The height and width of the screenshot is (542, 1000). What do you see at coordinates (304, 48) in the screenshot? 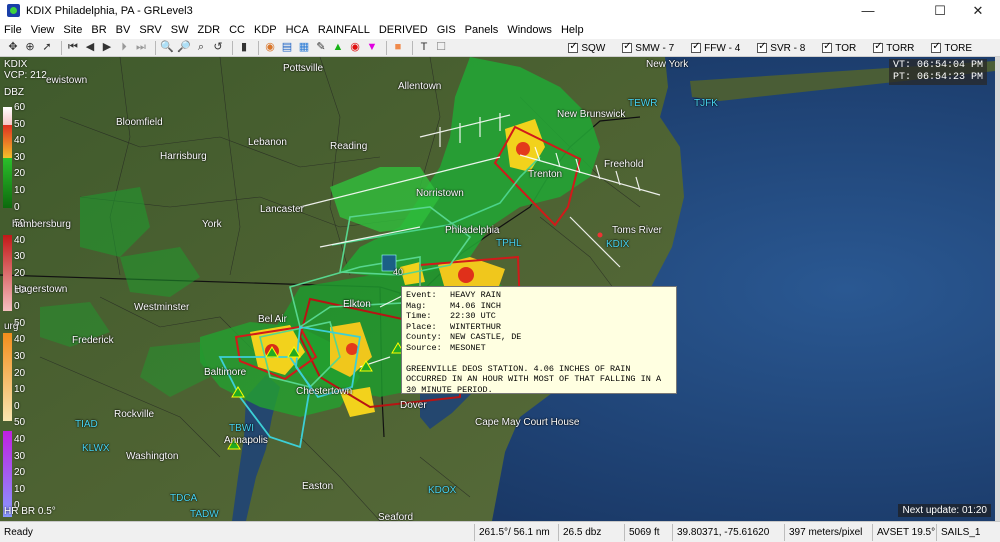
I see `warnings-icon: ▦` at bounding box center [304, 48].